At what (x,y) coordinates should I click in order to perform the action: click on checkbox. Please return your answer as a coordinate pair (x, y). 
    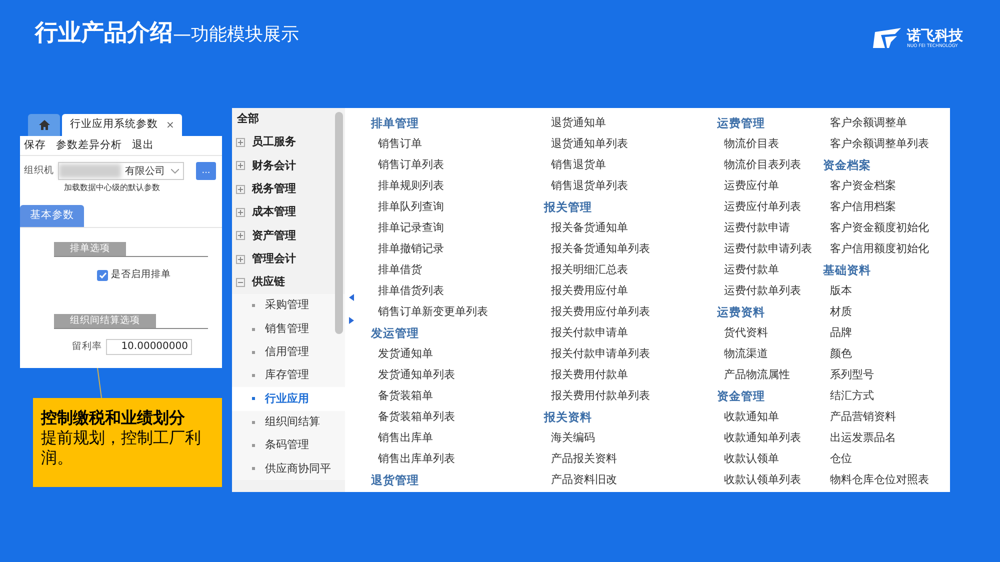
    Looking at the image, I should click on (102, 275).